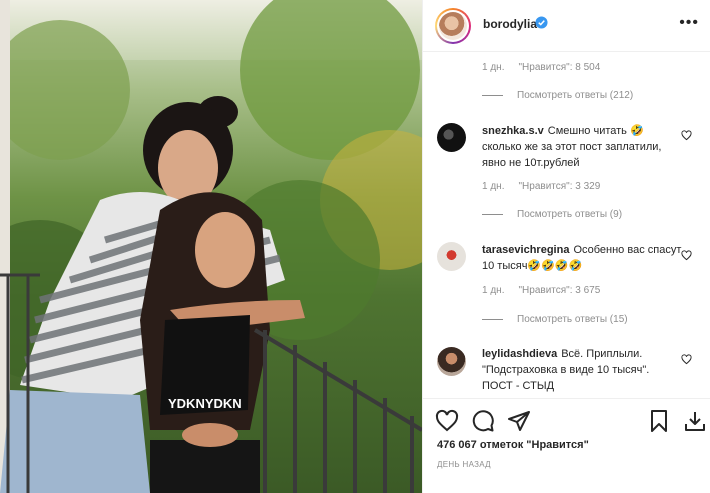  What do you see at coordinates (447, 421) in the screenshot?
I see `heart-icon` at bounding box center [447, 421].